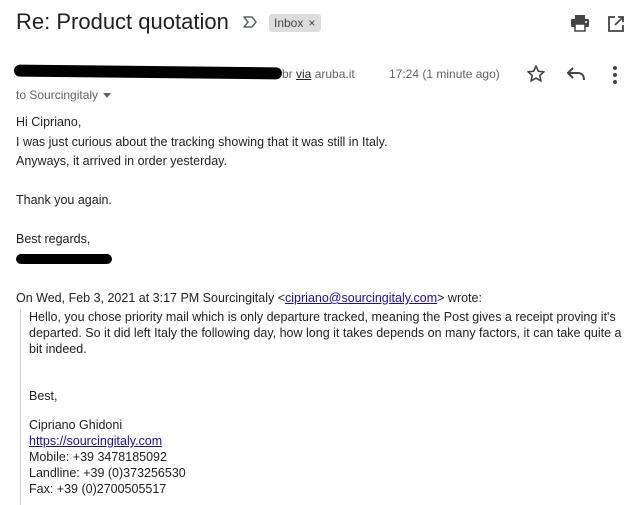  Describe the element at coordinates (43, 396) in the screenshot. I see `quoted-closing: Best,` at that location.